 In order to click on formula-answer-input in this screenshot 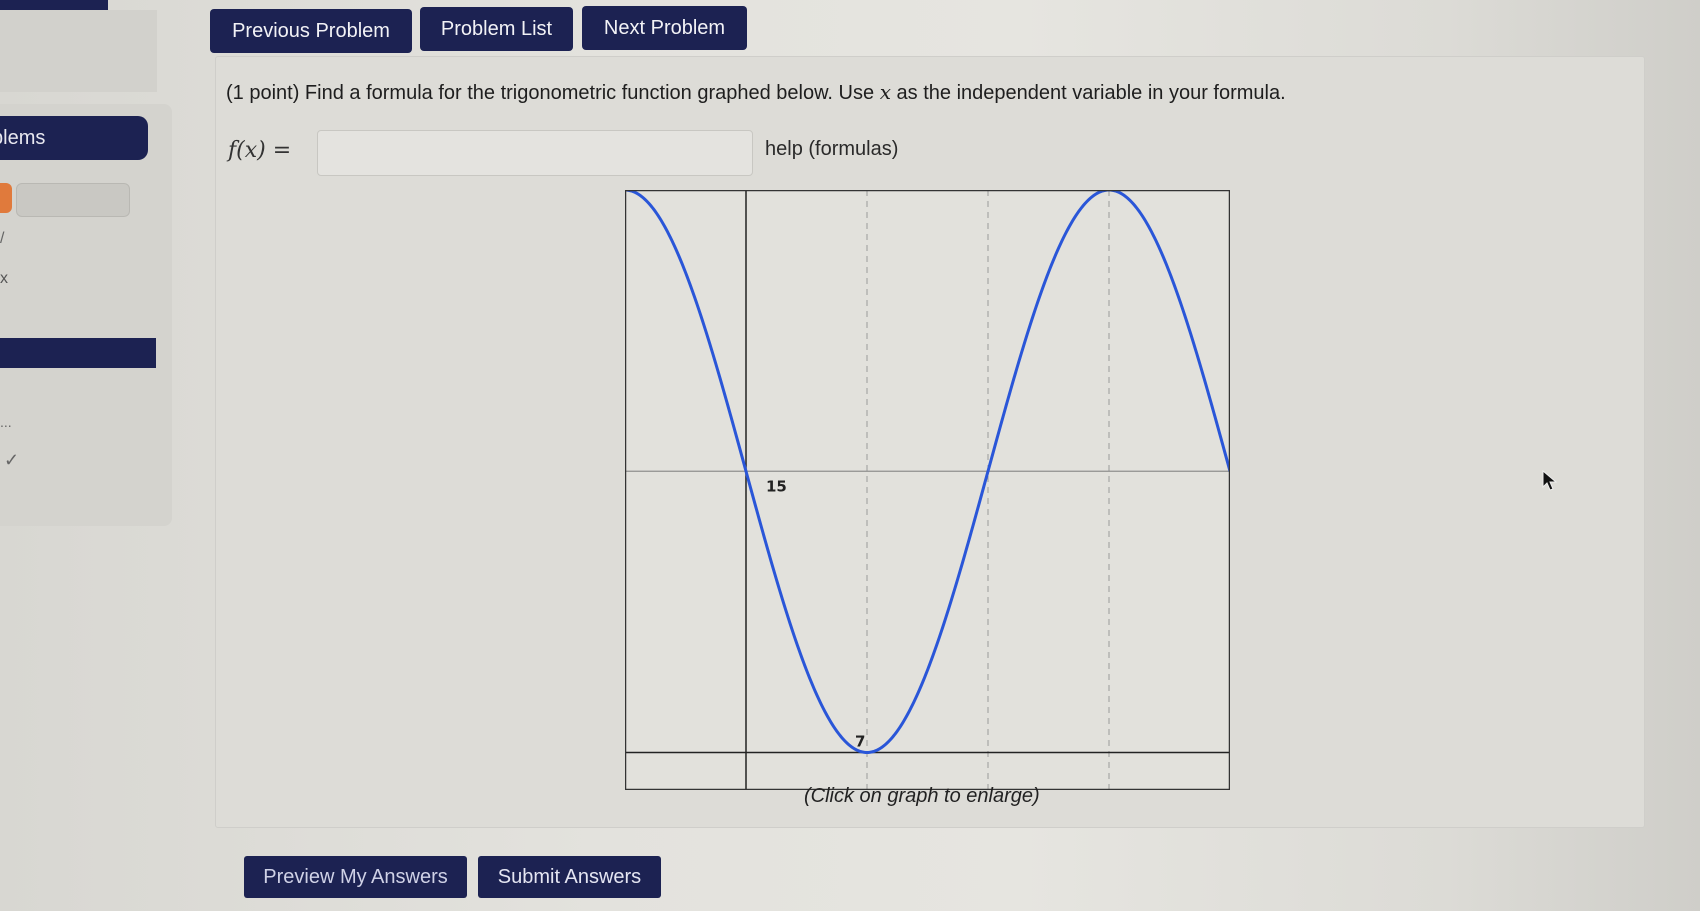, I will do `click(535, 153)`.